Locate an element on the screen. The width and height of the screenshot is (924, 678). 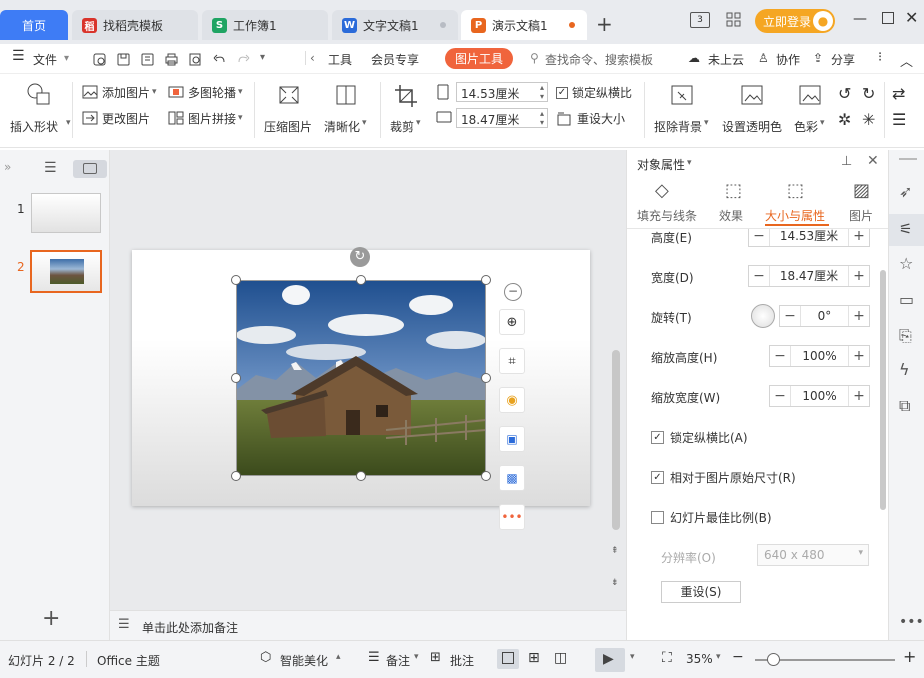
collab-button: 协作 is located at coordinates (788, 59).